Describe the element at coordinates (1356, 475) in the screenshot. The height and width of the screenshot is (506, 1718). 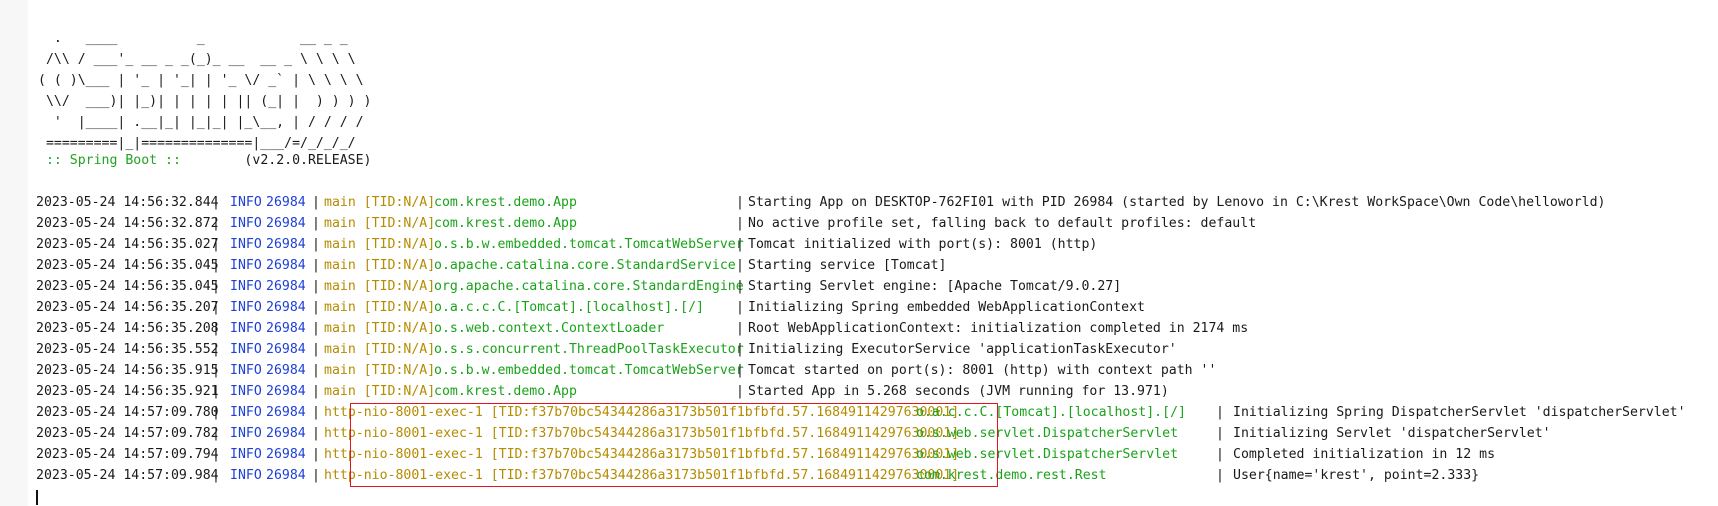
I see `log-message: User{name='krest', point=2.333}` at that location.